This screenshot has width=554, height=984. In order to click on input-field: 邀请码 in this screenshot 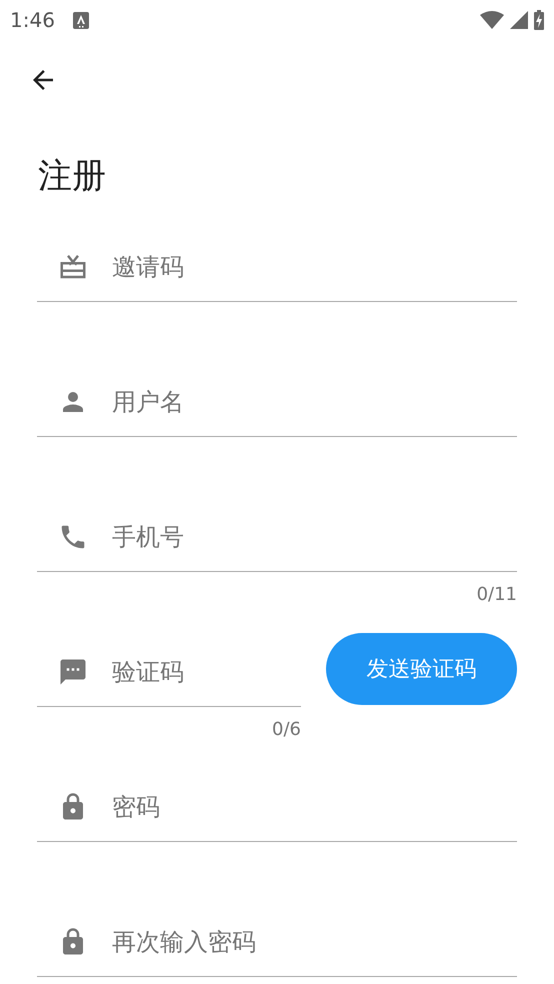, I will do `click(314, 266)`.